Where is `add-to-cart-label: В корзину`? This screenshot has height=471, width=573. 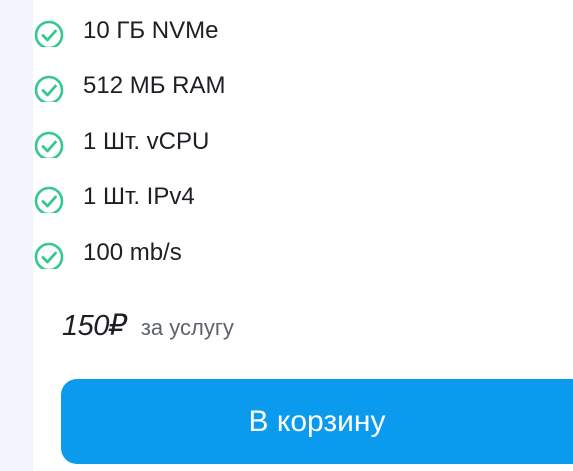
add-to-cart-label: В корзину is located at coordinates (317, 421).